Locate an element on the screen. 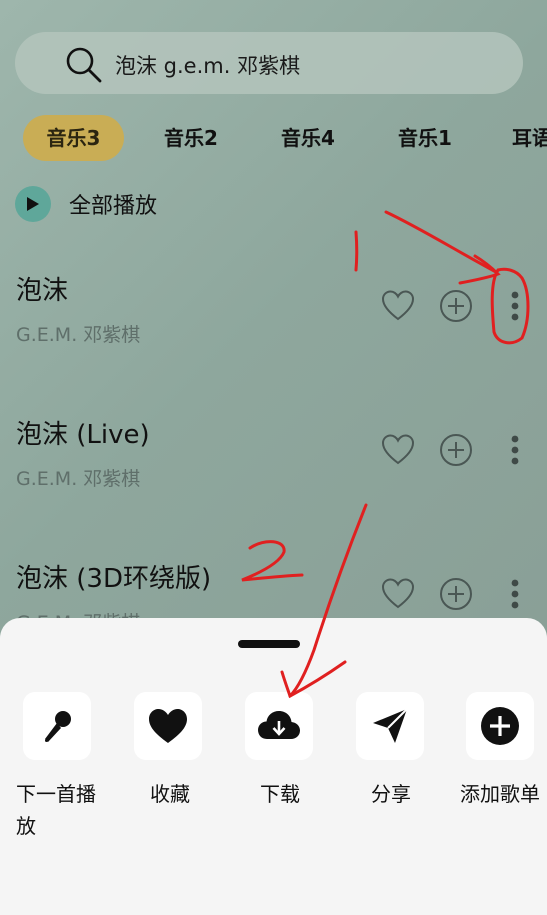 The width and height of the screenshot is (547, 915). download-label: 下载 is located at coordinates (280, 794).